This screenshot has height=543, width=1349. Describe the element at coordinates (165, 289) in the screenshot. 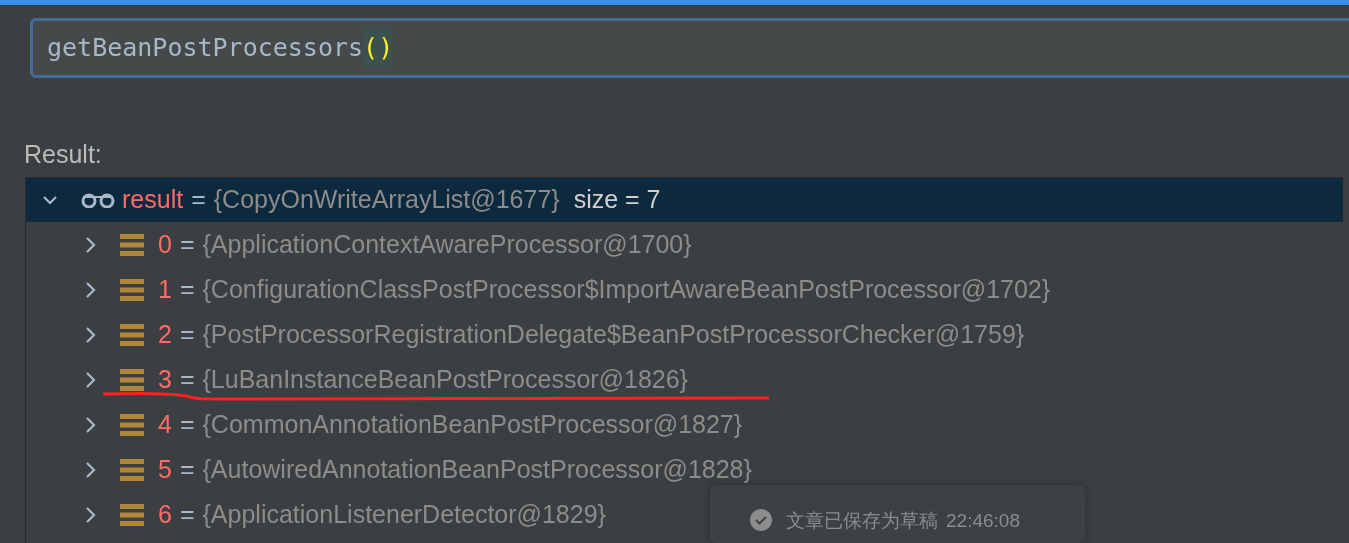

I see `element-index: 1` at that location.